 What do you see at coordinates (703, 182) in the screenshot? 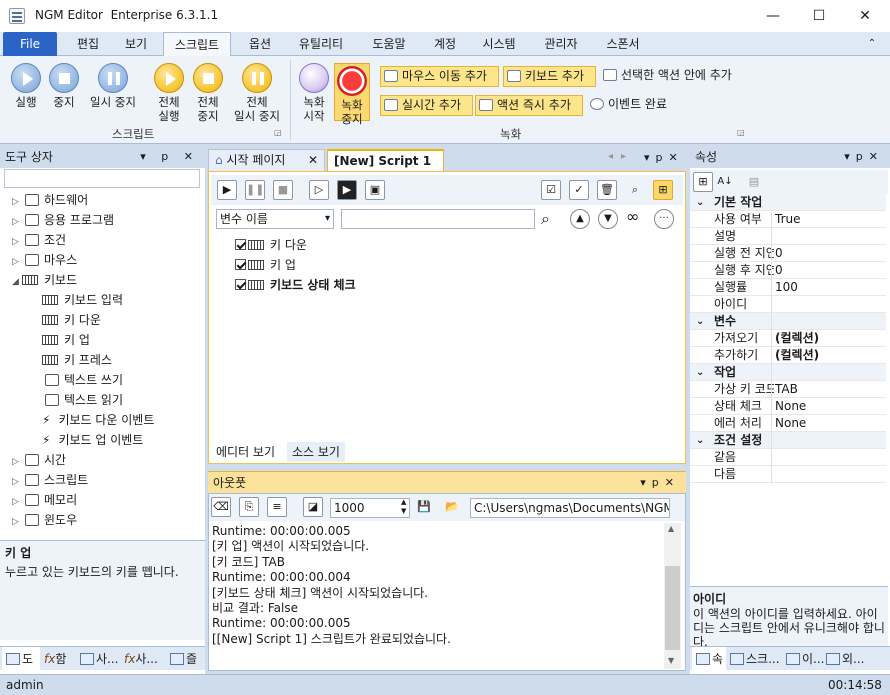
I see `categorized-icon: ⊞` at bounding box center [703, 182].